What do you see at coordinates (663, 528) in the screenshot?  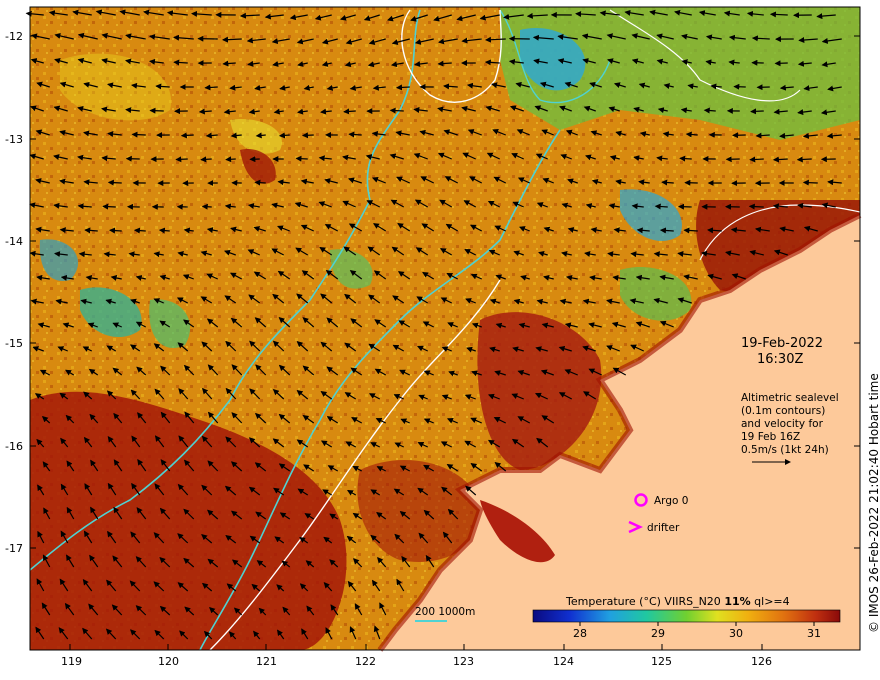 I see `drifter-label: drifter` at bounding box center [663, 528].